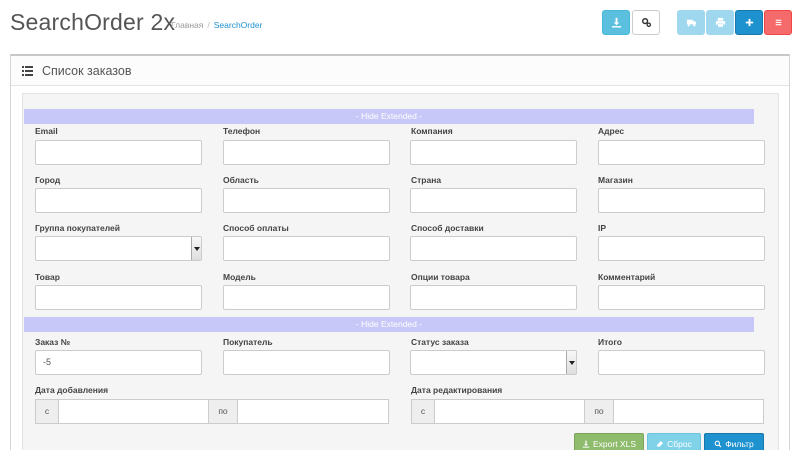  What do you see at coordinates (614, 444) in the screenshot?
I see `export-xls-label: Export XLS` at bounding box center [614, 444].